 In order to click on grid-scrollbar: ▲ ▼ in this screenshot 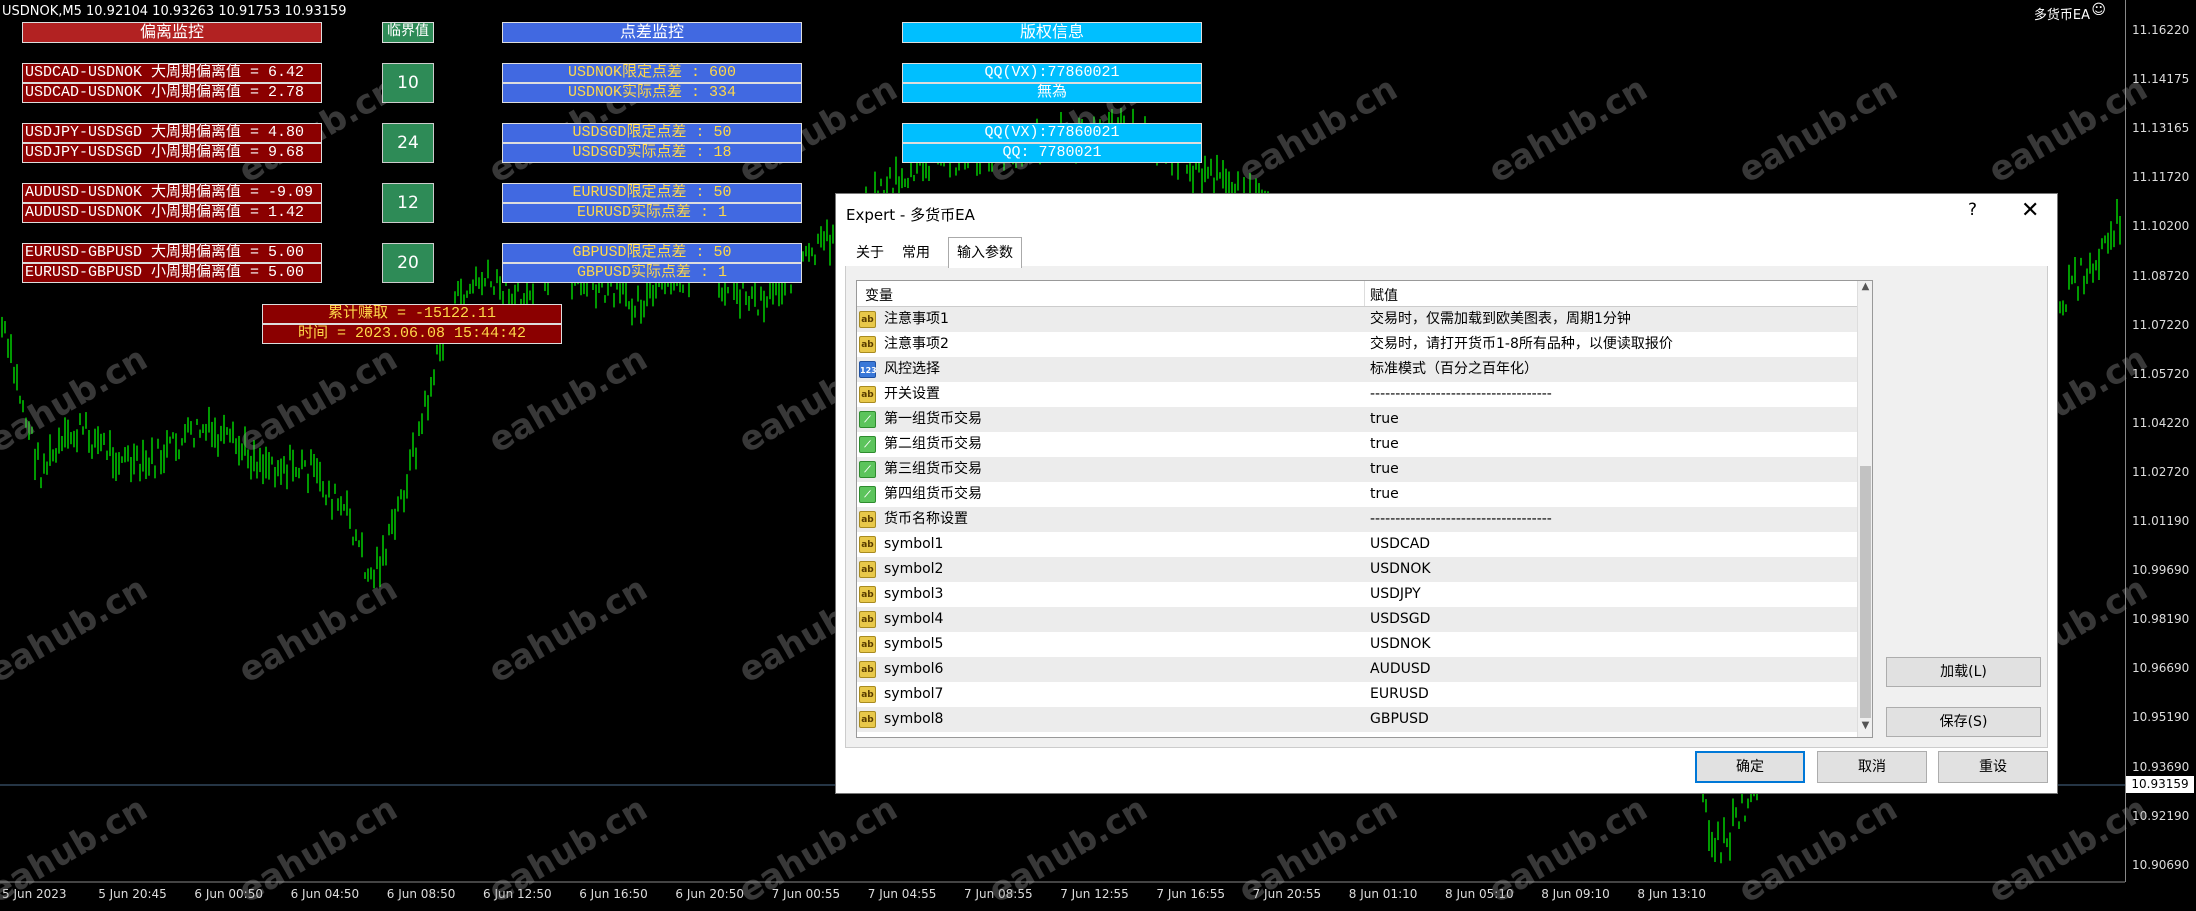, I will do `click(1864, 509)`.